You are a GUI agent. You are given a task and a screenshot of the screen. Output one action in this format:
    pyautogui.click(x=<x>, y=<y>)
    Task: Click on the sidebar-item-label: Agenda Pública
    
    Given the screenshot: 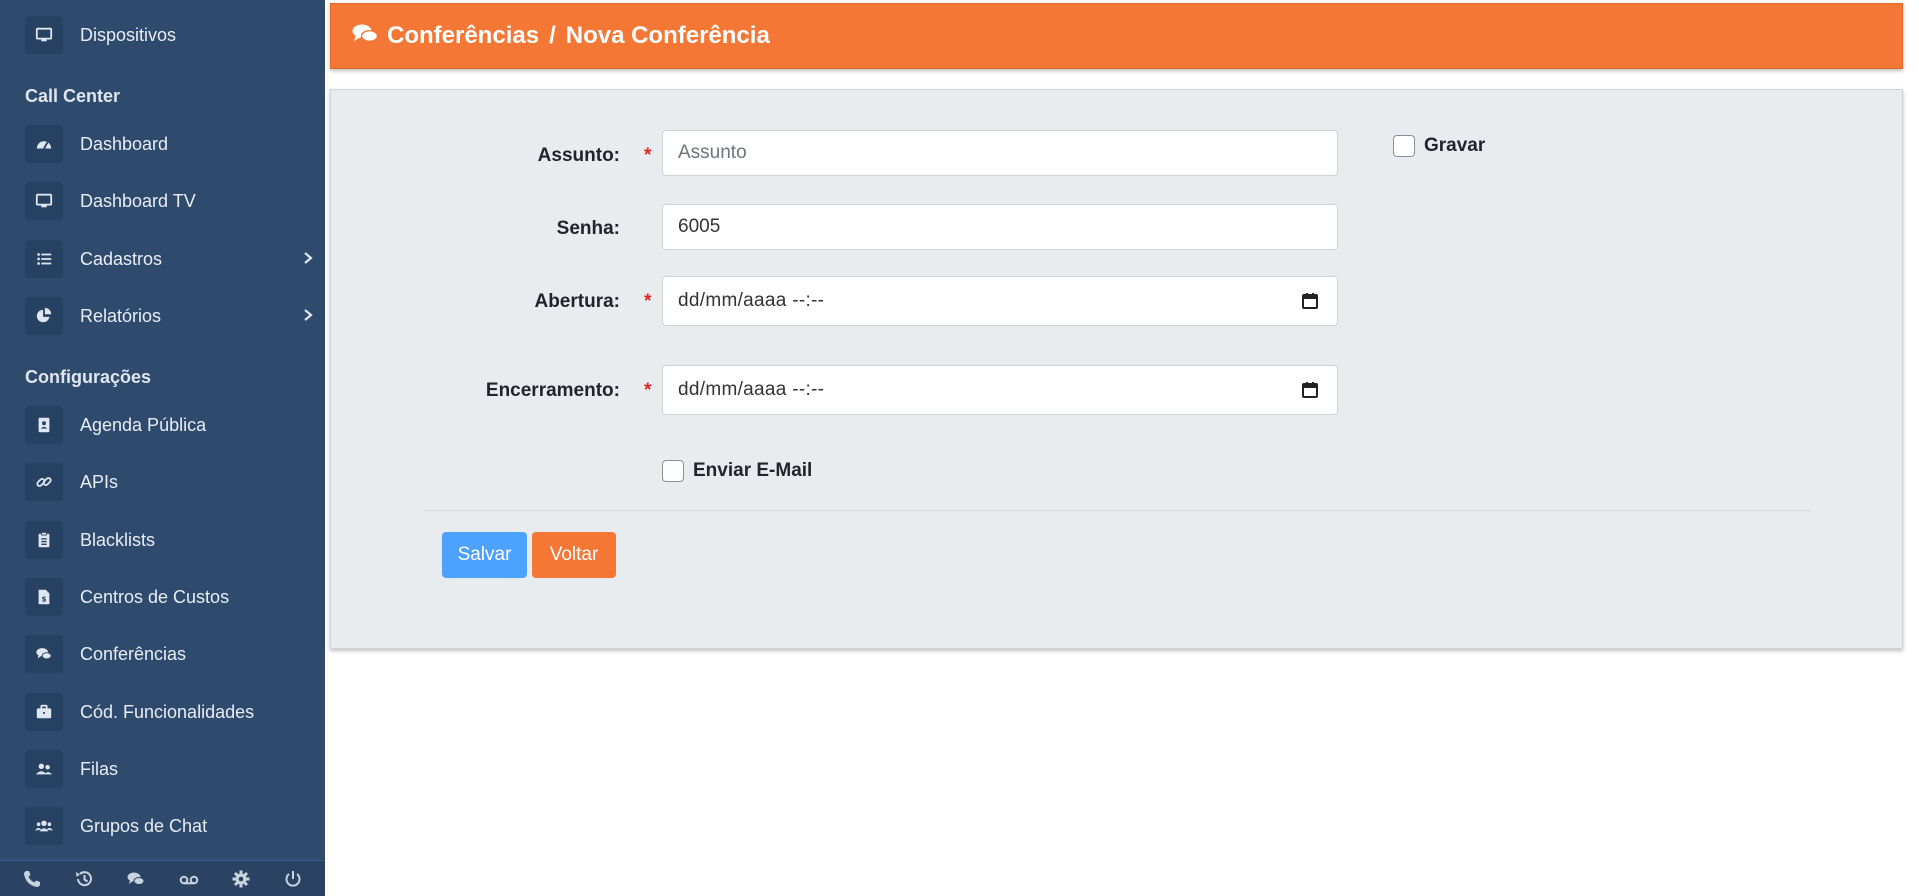 What is the action you would take?
    pyautogui.click(x=143, y=424)
    